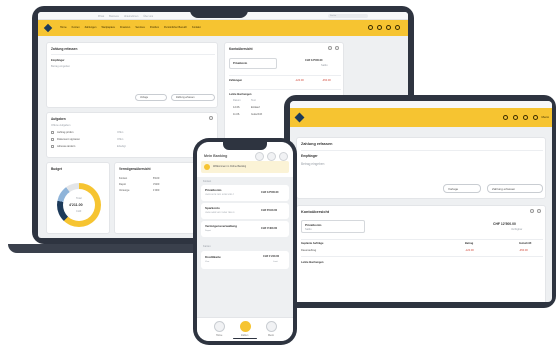 Image resolution: width=556 pixels, height=347 pixels. What do you see at coordinates (131, 16) in the screenshot?
I see `top-link: Unternehmen` at bounding box center [131, 16].